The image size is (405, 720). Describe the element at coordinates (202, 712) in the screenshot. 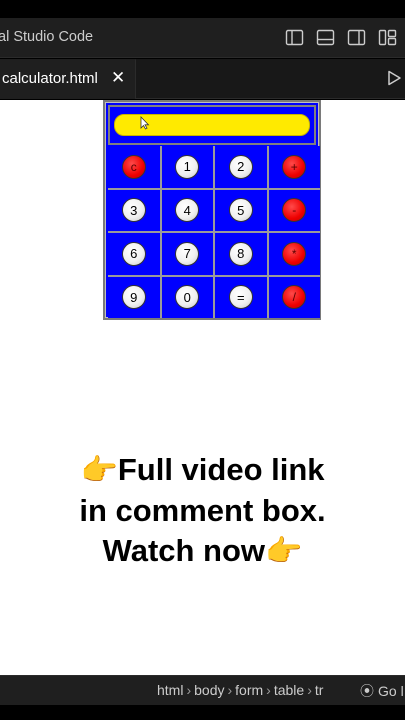

I see `bottom-black-strip` at that location.